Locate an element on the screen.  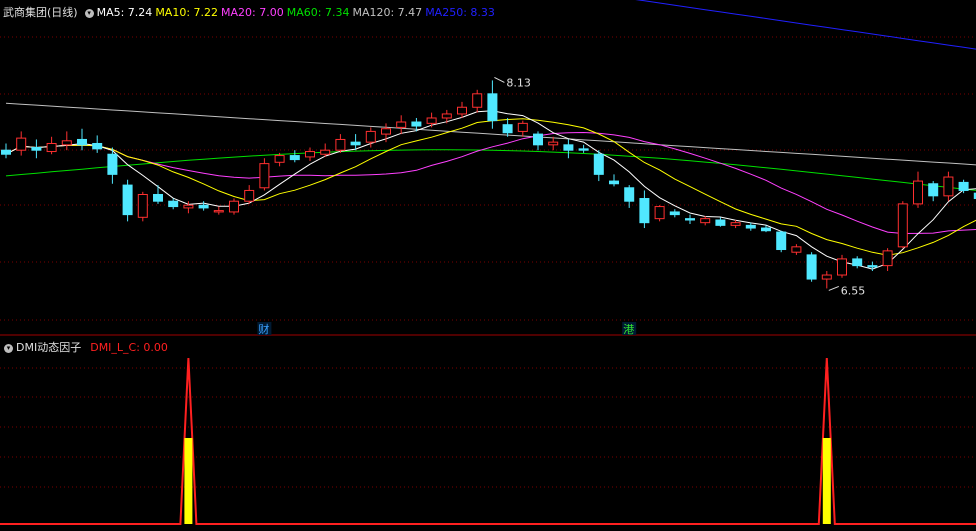
ma-label-5: MA250: 8.33 is located at coordinates (460, 12).